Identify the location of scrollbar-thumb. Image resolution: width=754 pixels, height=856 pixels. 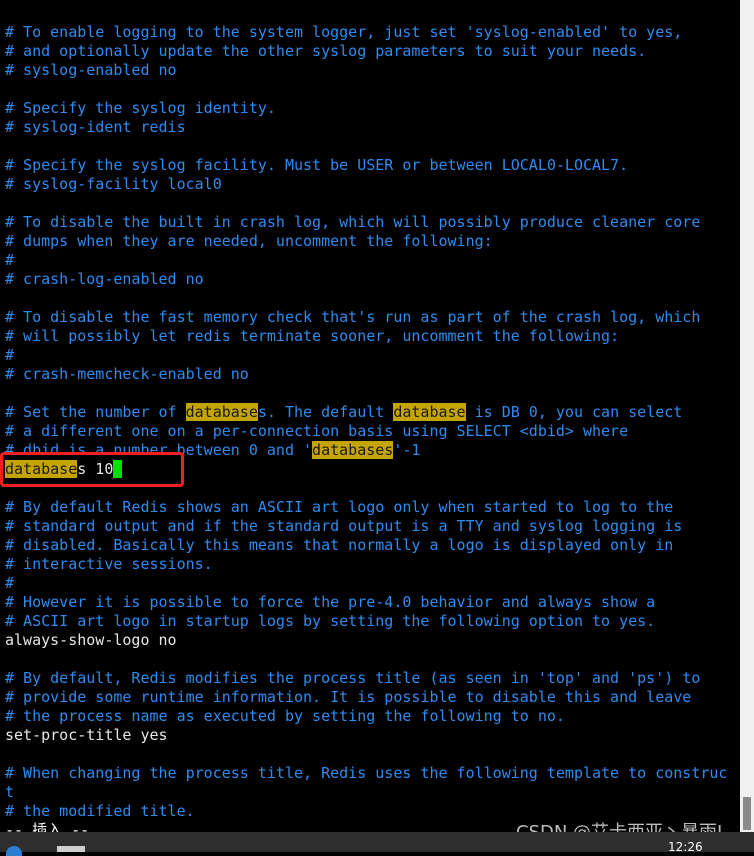
(747, 813).